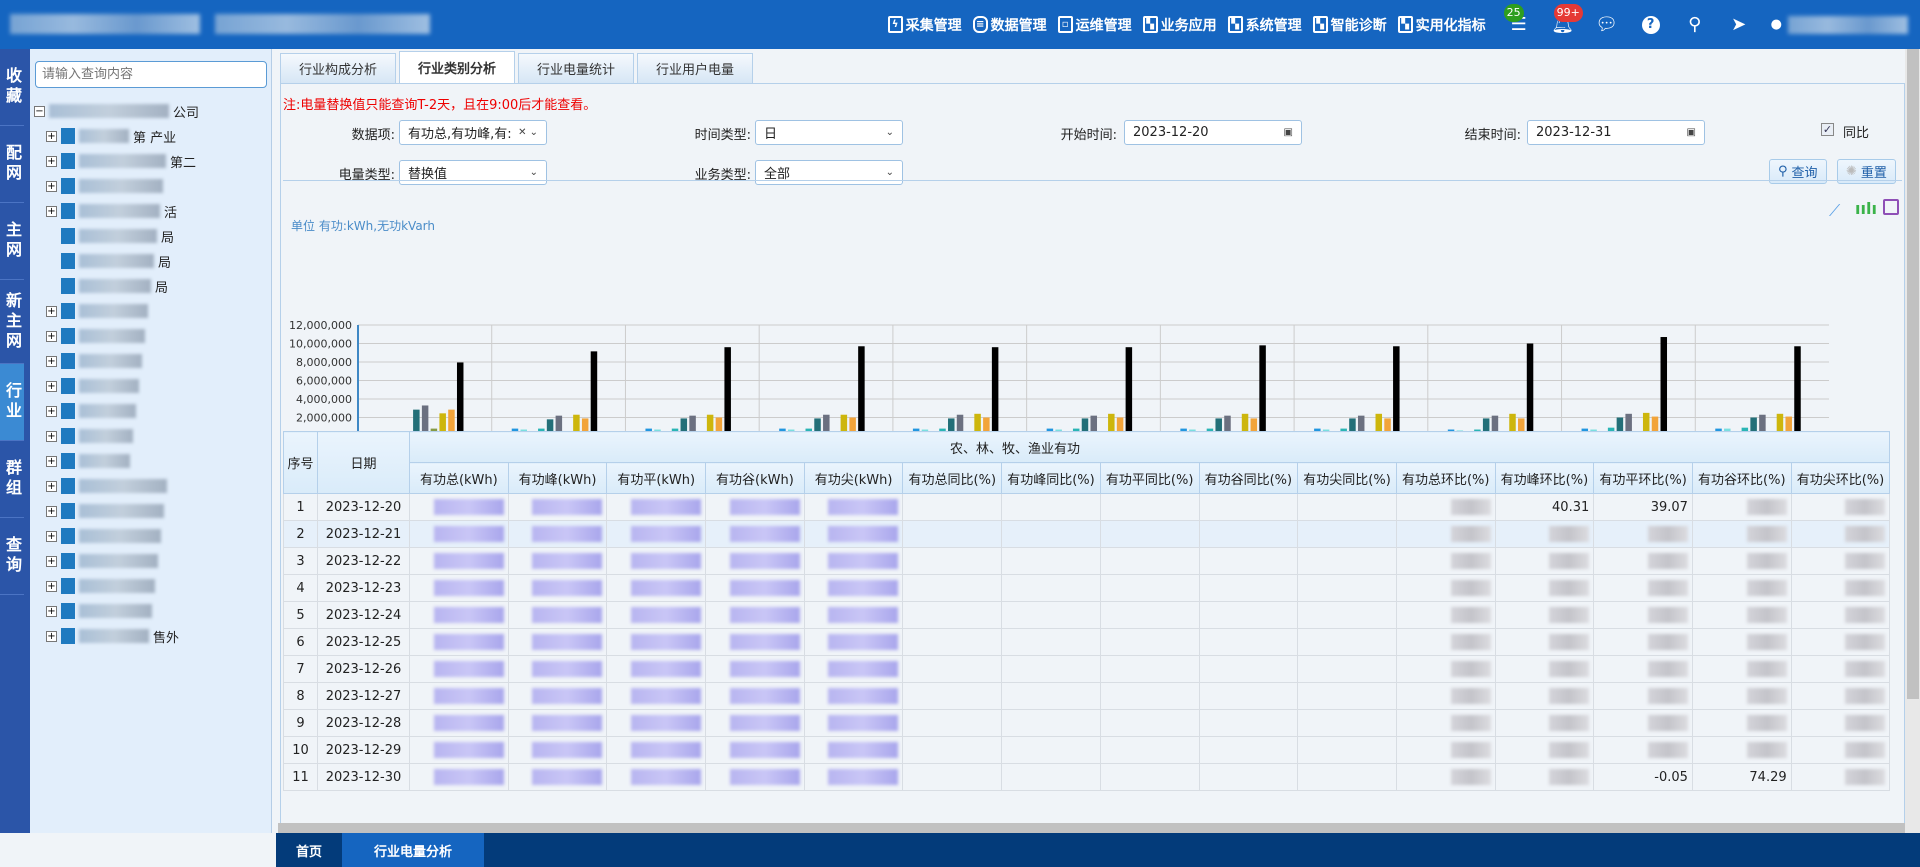  Describe the element at coordinates (12, 402) in the screenshot. I see `leftnav-item: 行业` at that location.